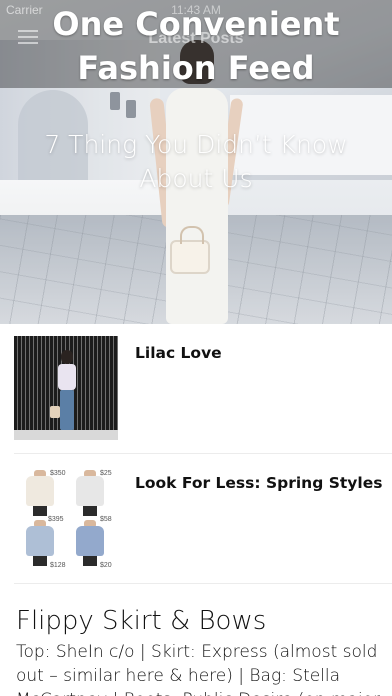 The width and height of the screenshot is (392, 696). What do you see at coordinates (66, 388) in the screenshot?
I see `post-thumbnail` at bounding box center [66, 388].